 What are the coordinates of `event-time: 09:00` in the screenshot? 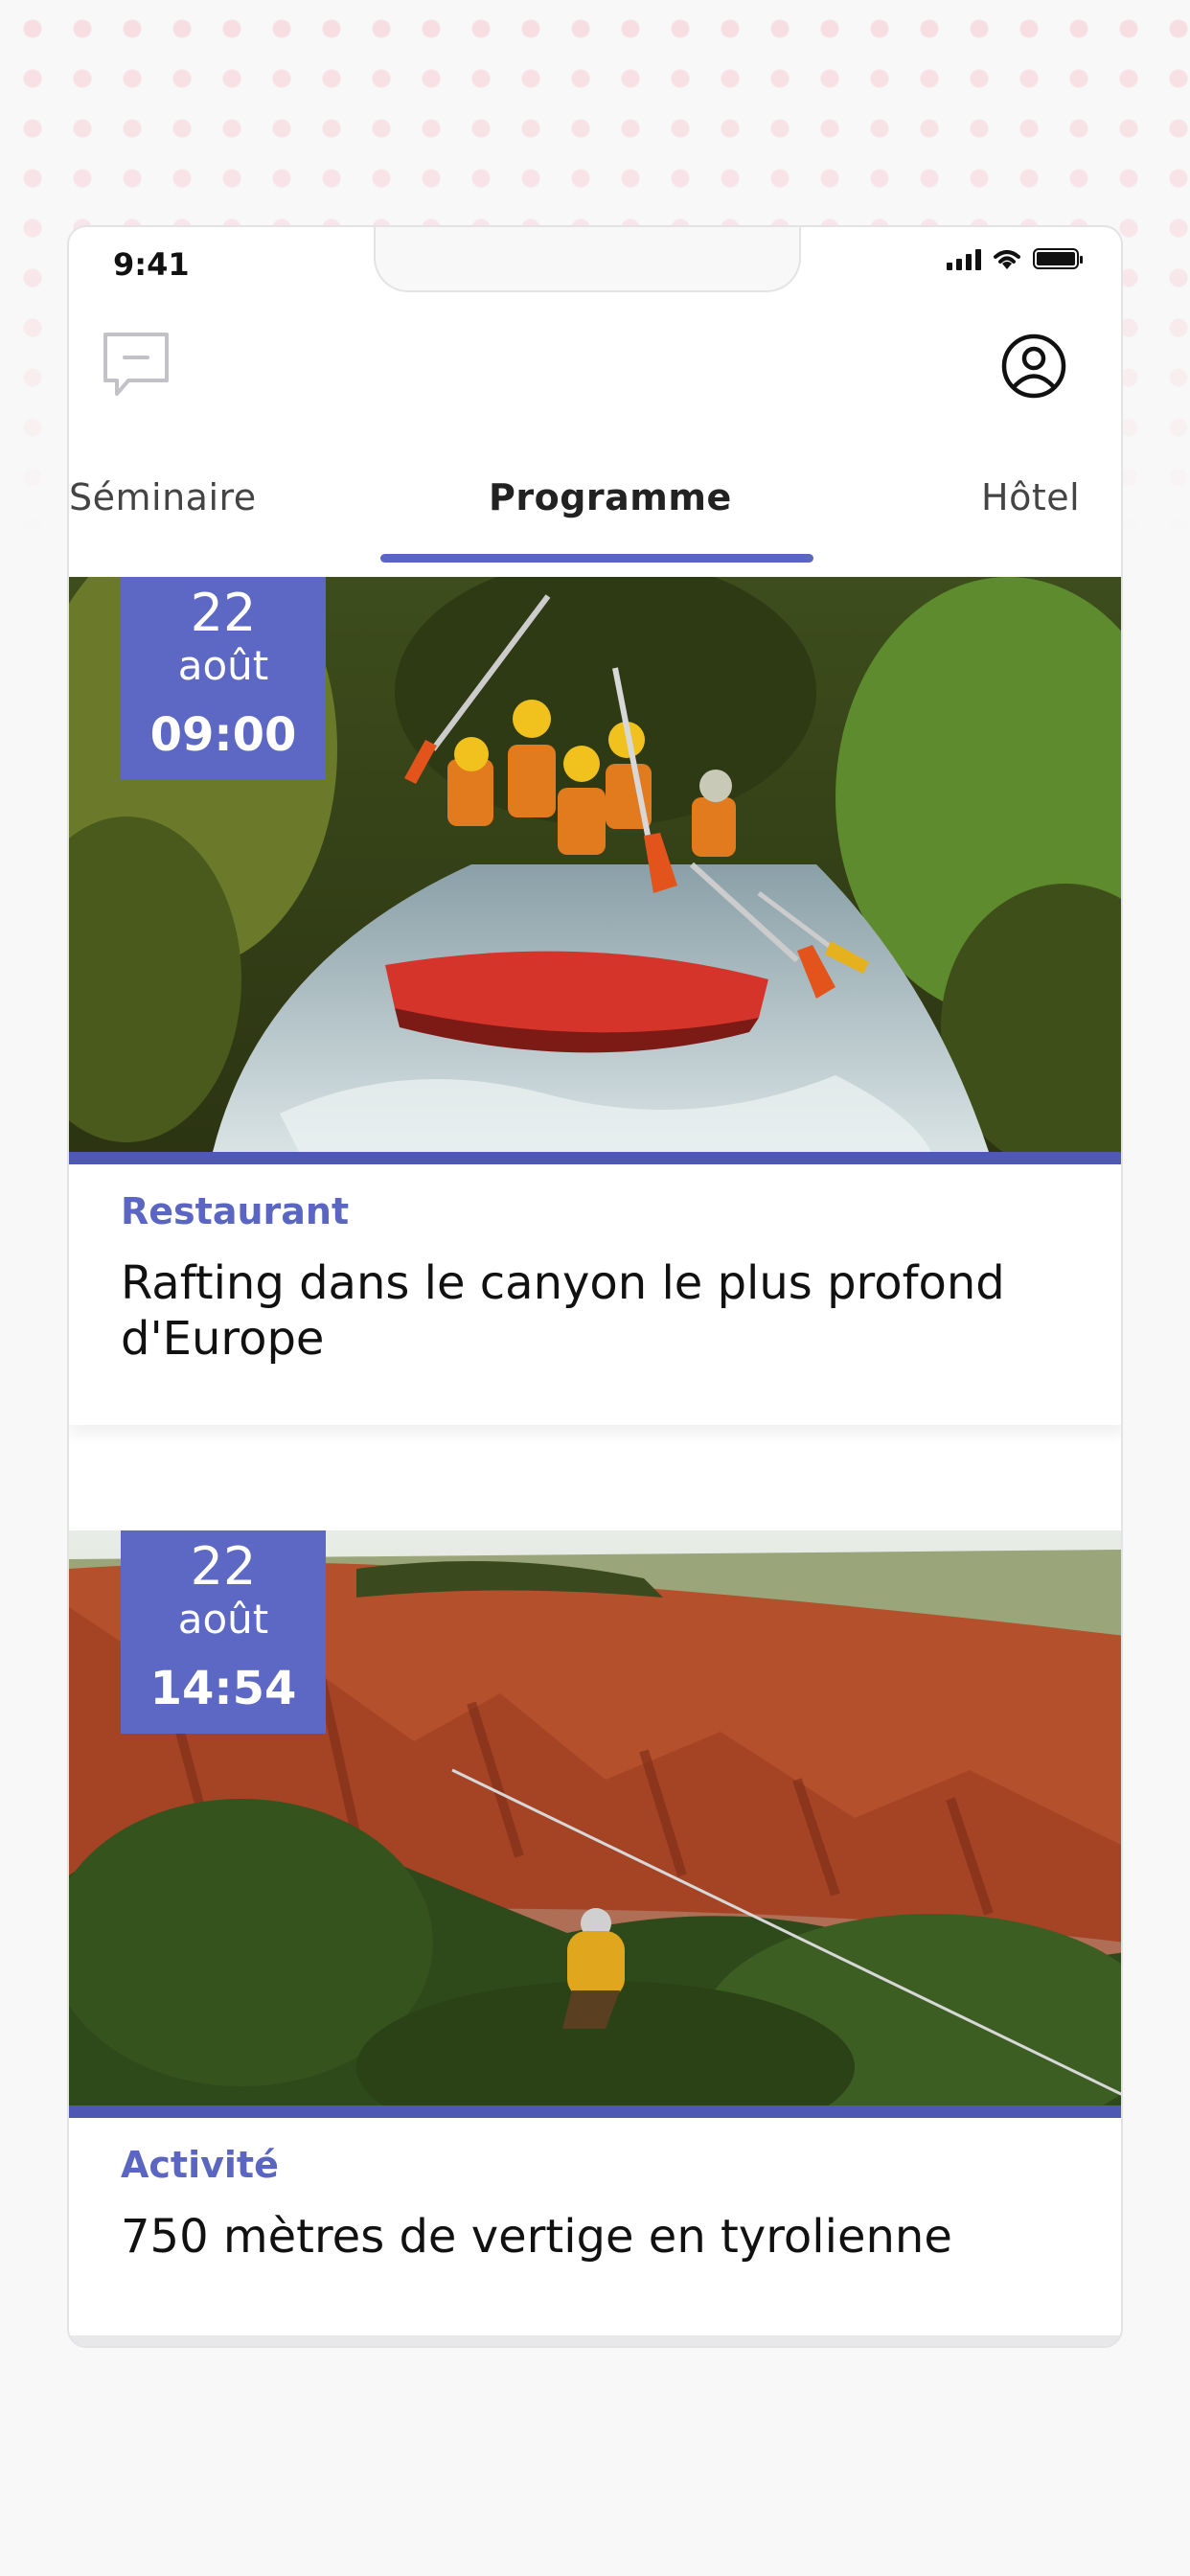 It's located at (223, 735).